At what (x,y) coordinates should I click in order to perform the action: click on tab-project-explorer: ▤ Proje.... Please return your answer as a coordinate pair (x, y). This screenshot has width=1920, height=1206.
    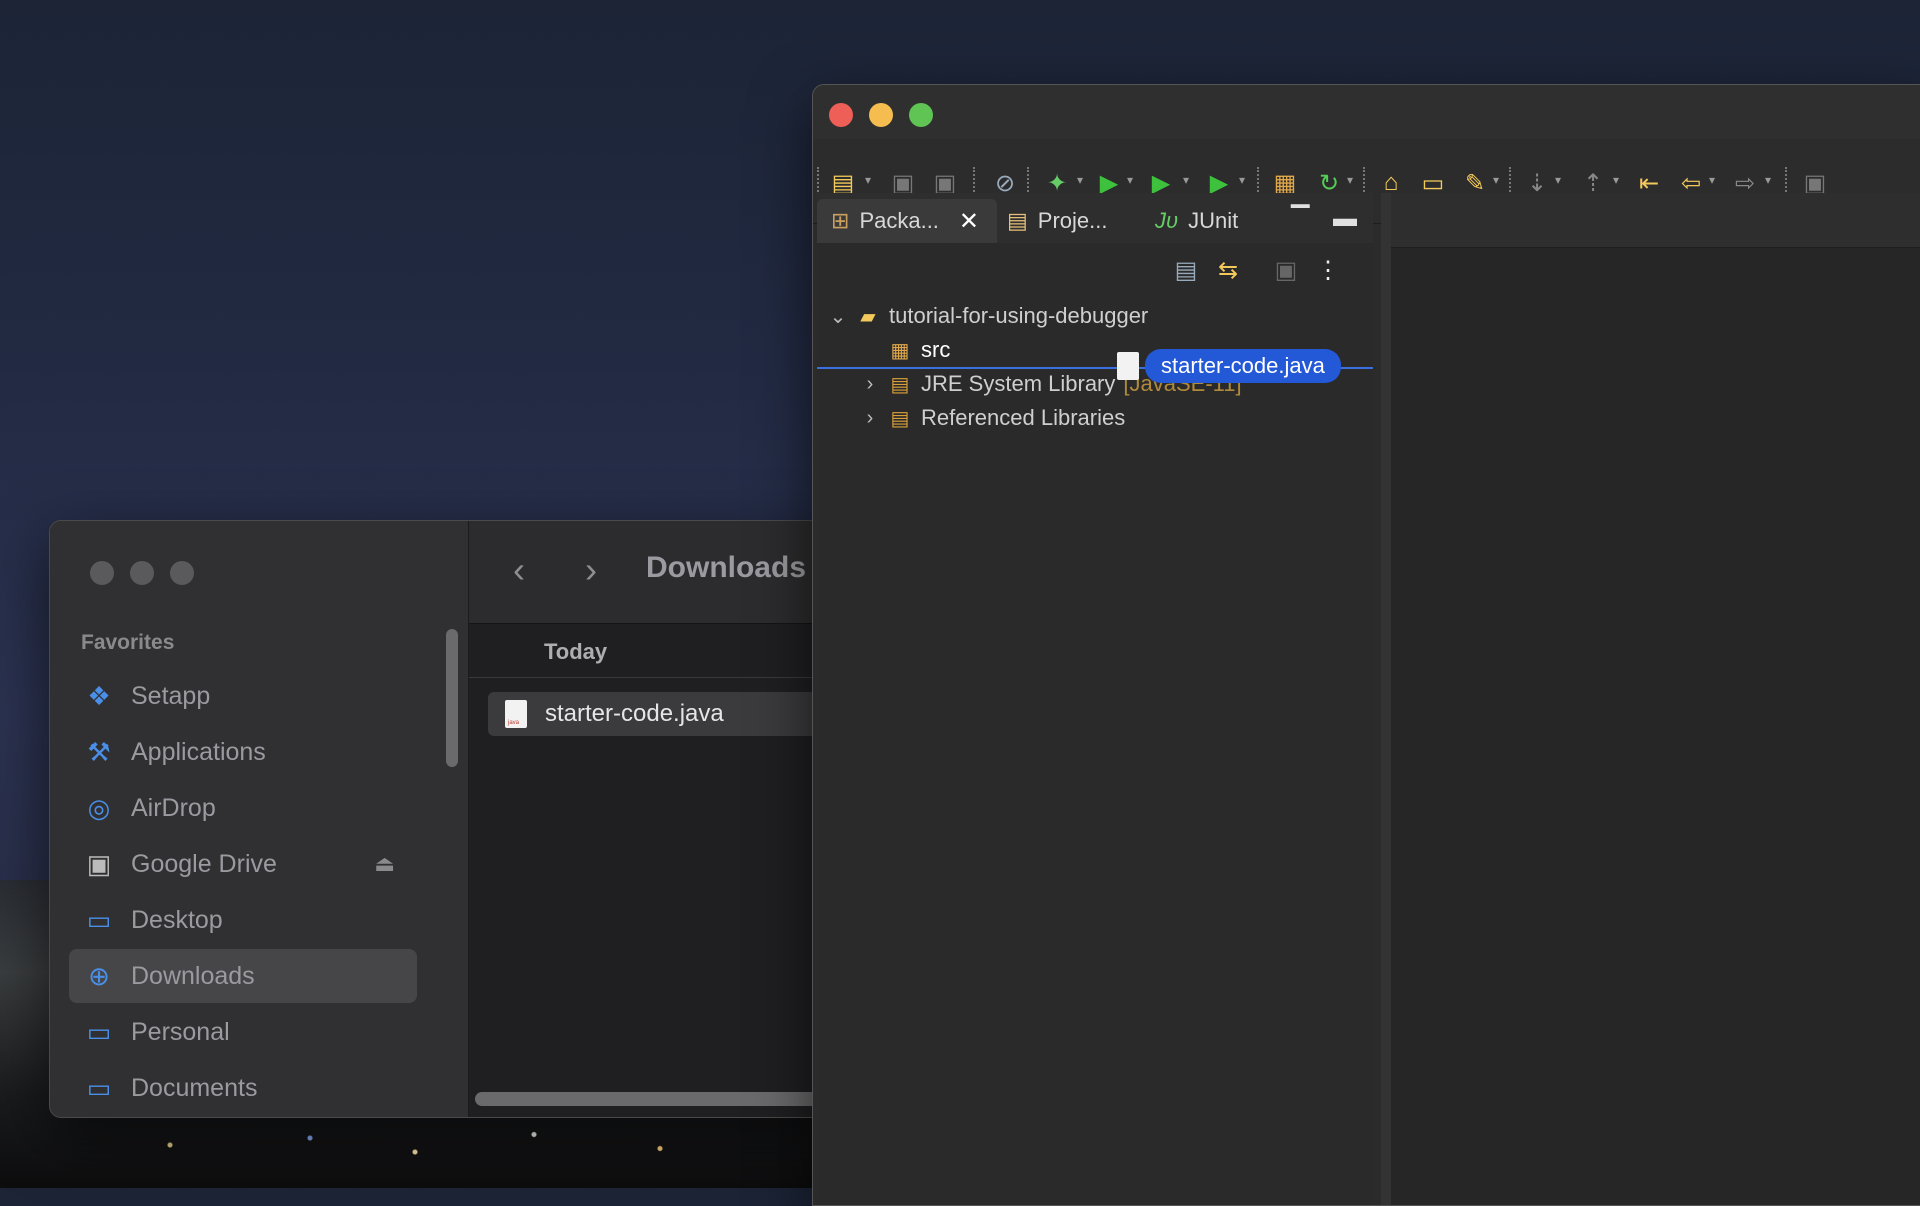
    Looking at the image, I should click on (1067, 221).